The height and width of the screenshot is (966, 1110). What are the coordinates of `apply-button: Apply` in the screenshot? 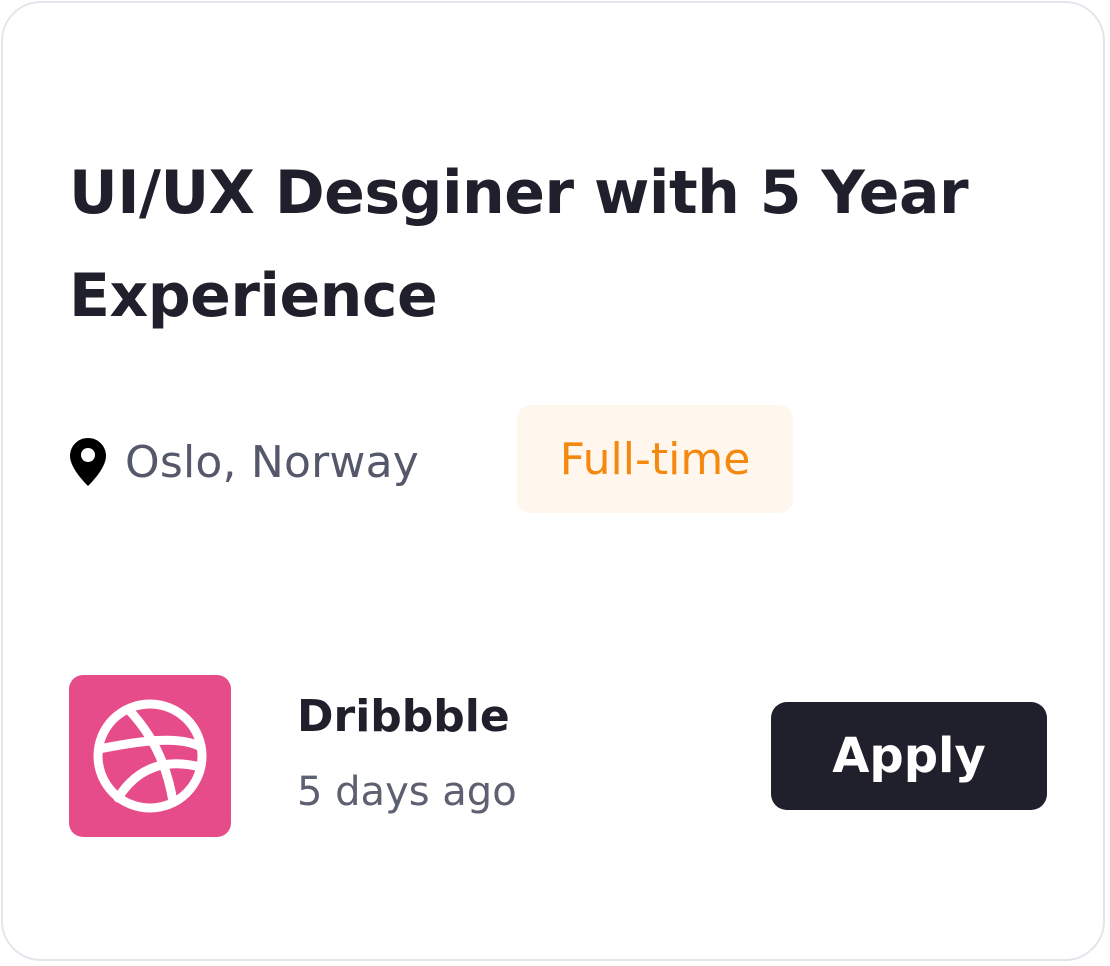 It's located at (909, 756).